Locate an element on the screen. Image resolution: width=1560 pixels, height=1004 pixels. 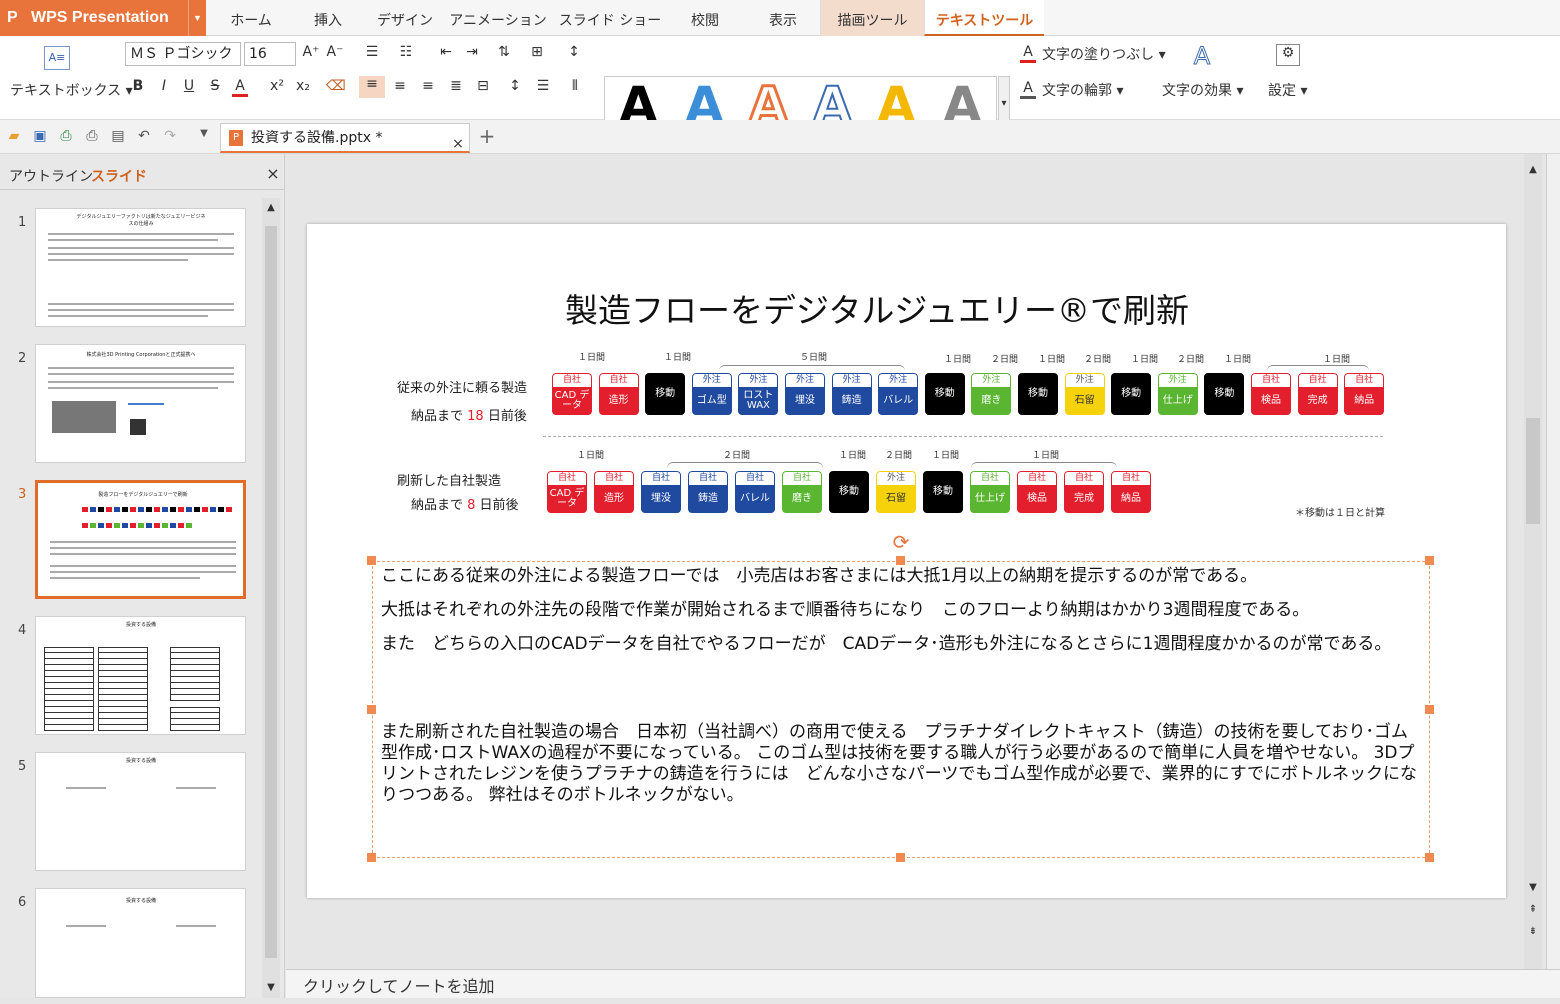
subscript-button: x₂ is located at coordinates (303, 86).